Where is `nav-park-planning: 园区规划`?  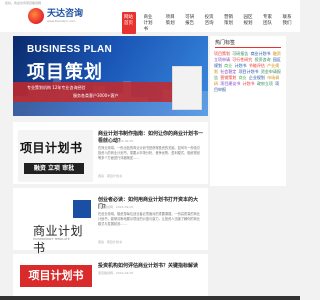 nav-park-planning: 园区规划 is located at coordinates (249, 23).